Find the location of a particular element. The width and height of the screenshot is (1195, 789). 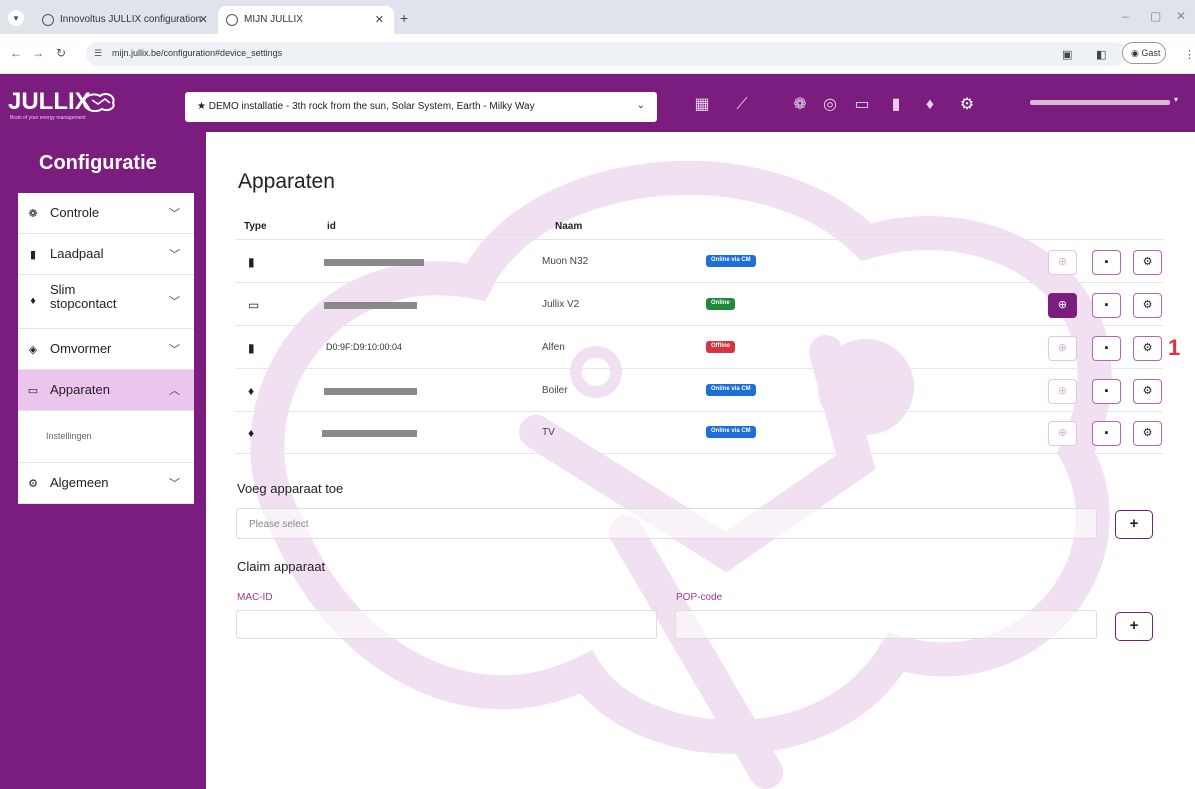

claim-device-title: Claim apparaat is located at coordinates (281, 566).